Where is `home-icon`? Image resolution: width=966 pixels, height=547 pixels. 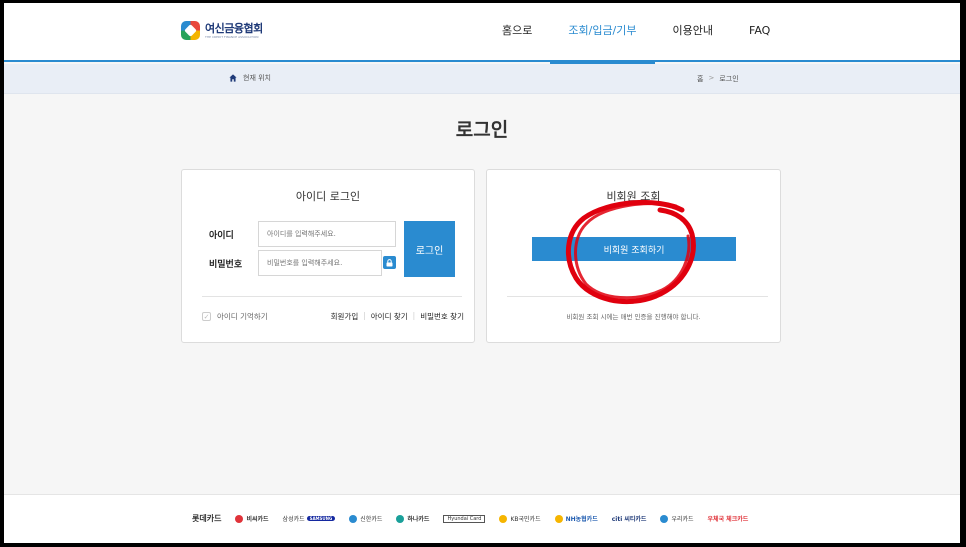
home-icon is located at coordinates (233, 78).